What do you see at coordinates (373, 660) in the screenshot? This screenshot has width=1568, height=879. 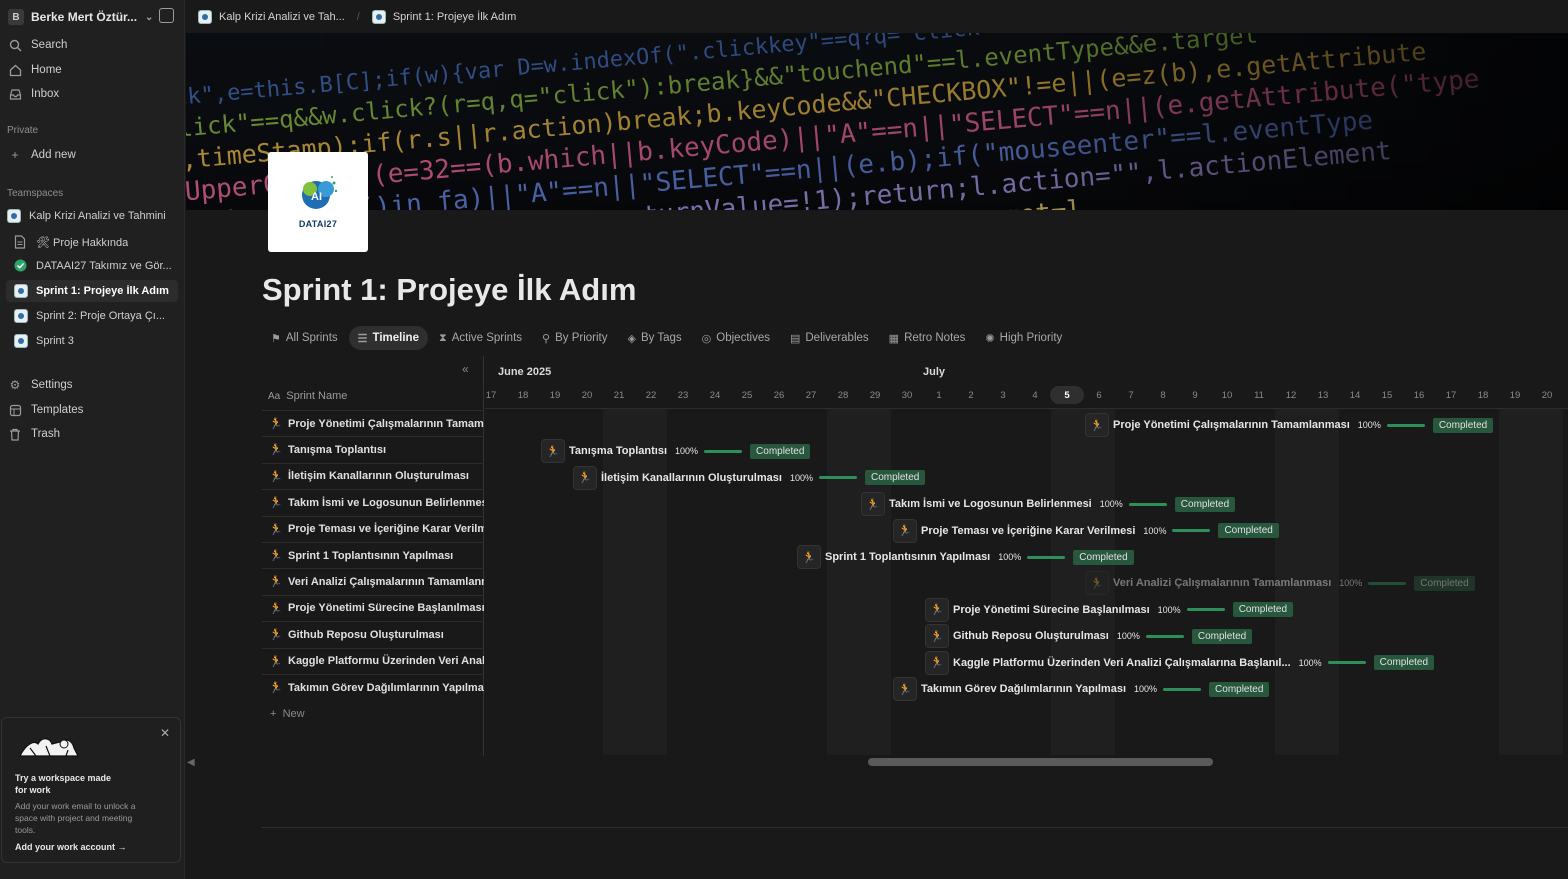 I see `table-row: 🏃 Kaggle Platformu Üzerinden Veri Analizi` at bounding box center [373, 660].